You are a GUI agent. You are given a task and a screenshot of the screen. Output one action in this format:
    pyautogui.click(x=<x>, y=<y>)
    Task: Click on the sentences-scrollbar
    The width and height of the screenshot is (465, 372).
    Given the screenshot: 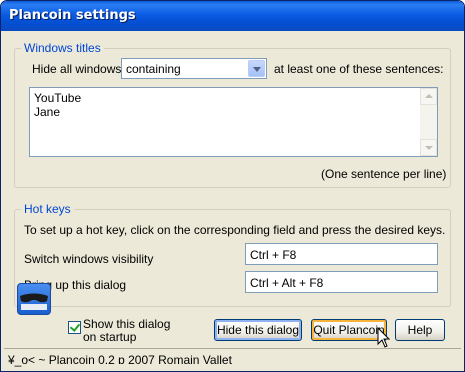 What is the action you would take?
    pyautogui.click(x=428, y=122)
    